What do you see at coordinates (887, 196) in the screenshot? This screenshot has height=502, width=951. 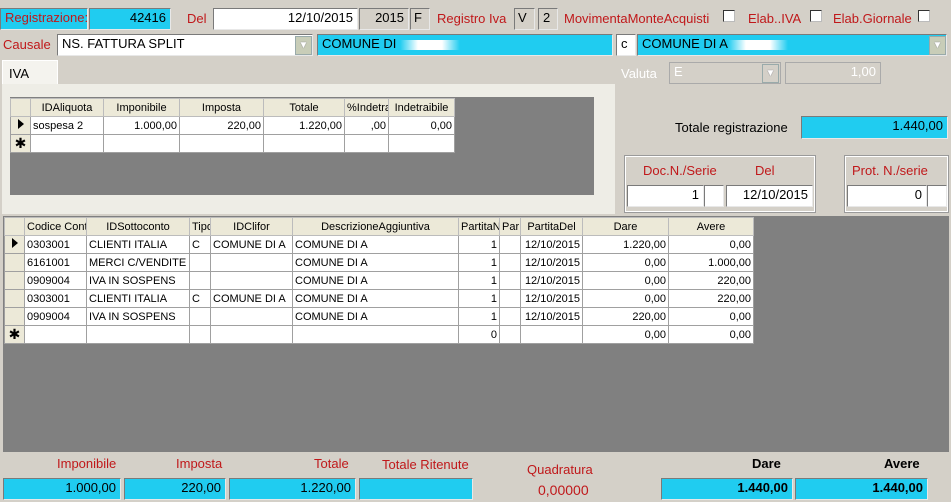 I see `prot-number-field: 0` at bounding box center [887, 196].